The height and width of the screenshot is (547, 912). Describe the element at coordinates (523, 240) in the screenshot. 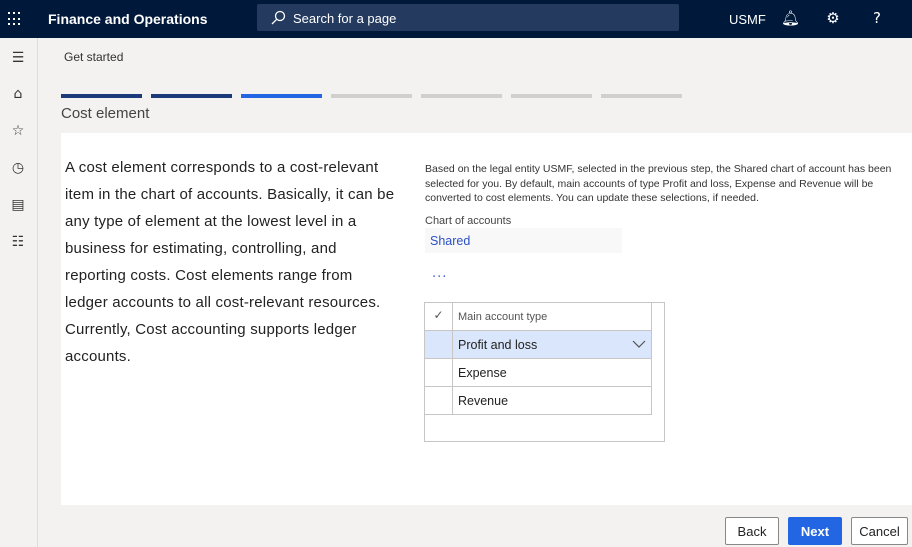

I see `chart-of-accounts-field: Shared` at that location.